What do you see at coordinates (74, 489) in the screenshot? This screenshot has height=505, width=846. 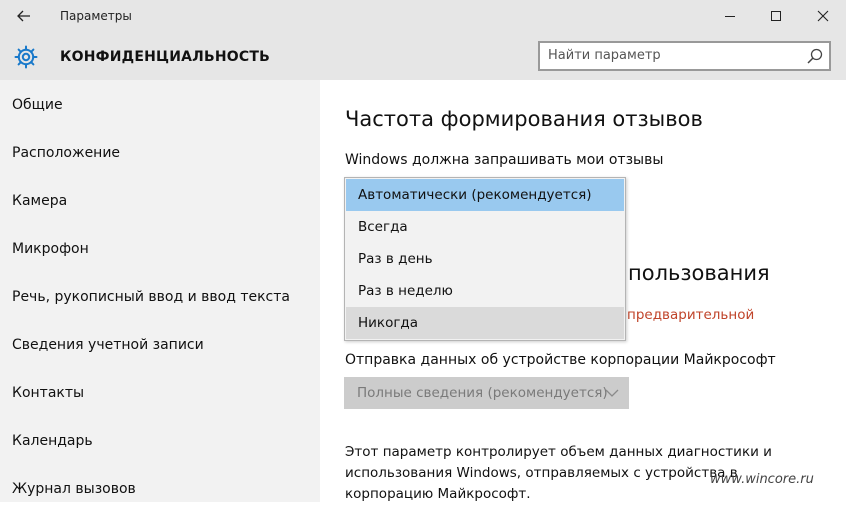 I see `sidebar-item-call-history: Журнал вызовов` at bounding box center [74, 489].